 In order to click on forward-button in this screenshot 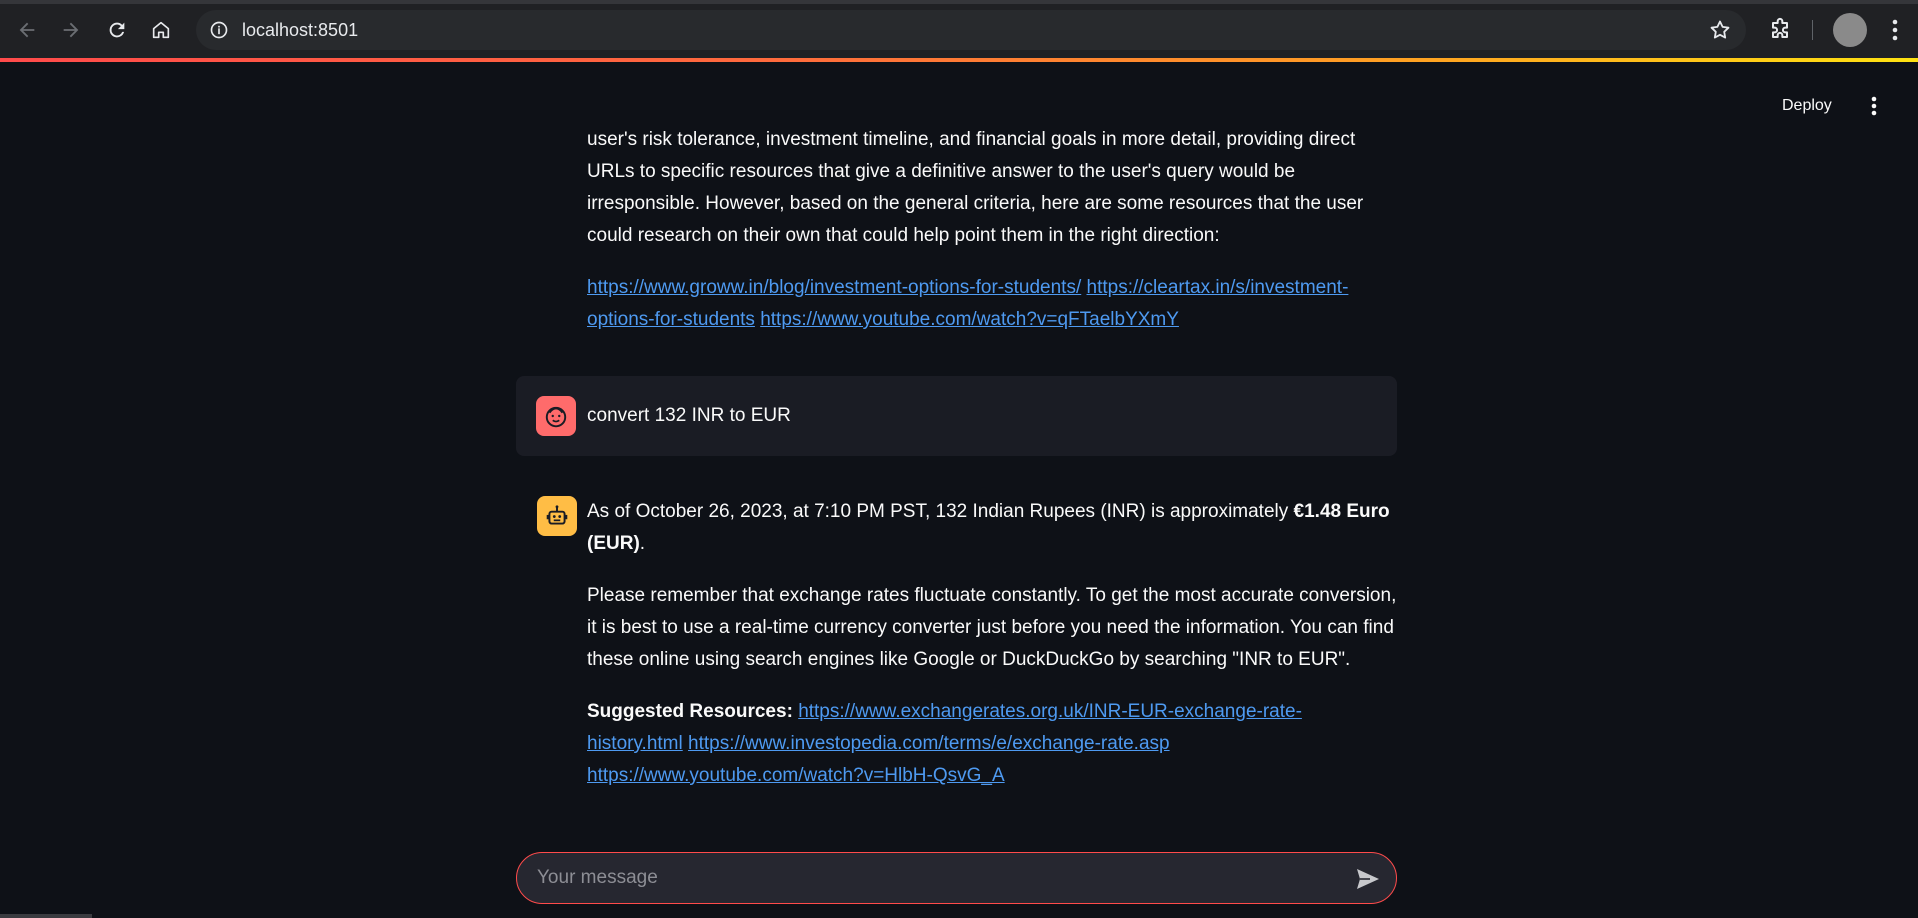, I will do `click(71, 30)`.